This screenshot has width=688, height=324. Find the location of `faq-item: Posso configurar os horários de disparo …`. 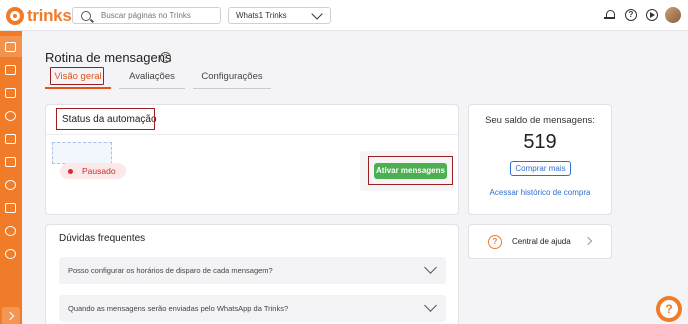

faq-item: Posso configurar os horários de disparo … is located at coordinates (252, 270).